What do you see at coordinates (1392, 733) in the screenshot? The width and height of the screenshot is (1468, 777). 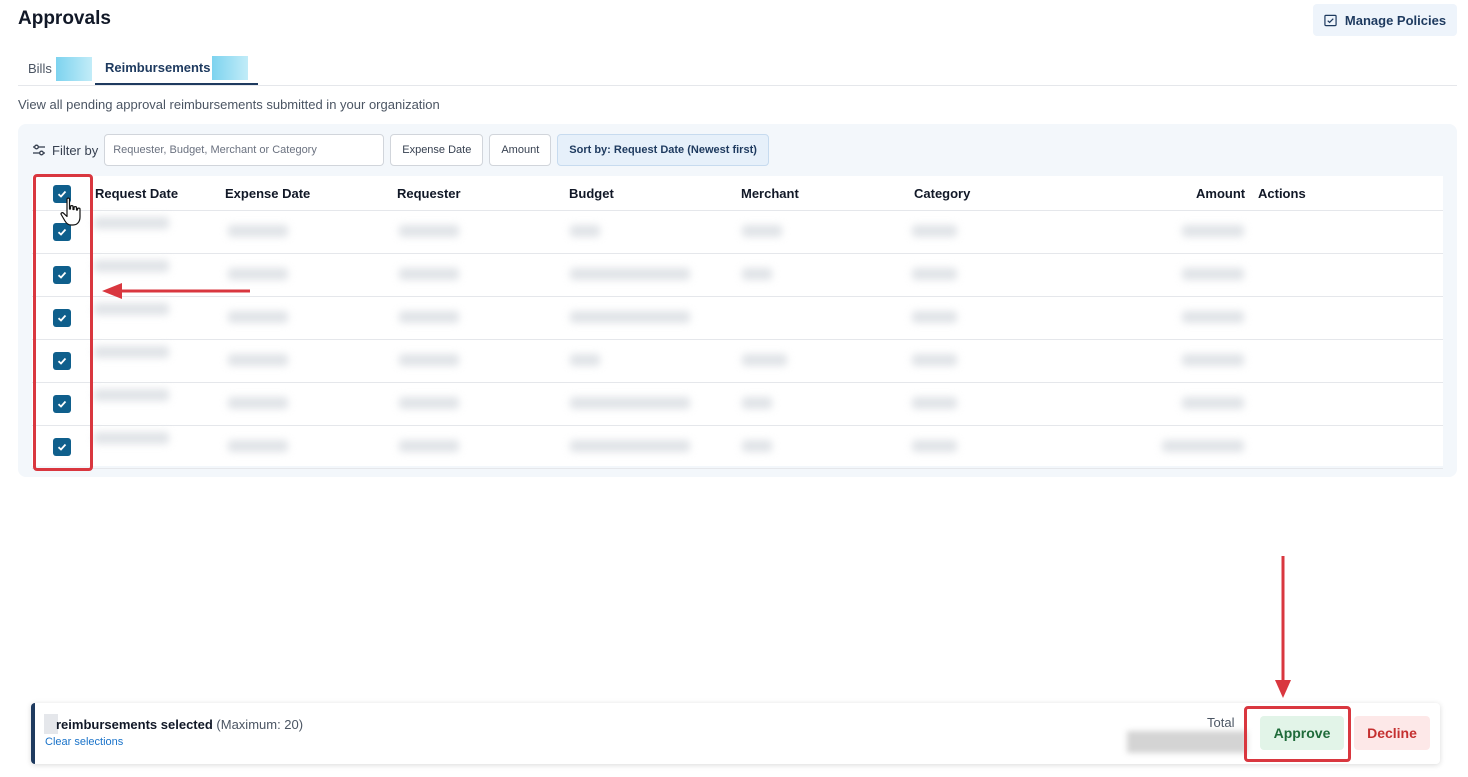 I see `decline-button: Decline` at bounding box center [1392, 733].